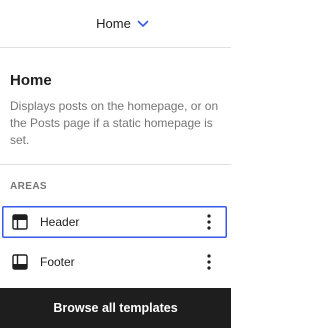  I want to click on template-switcher-bar: Home, so click(115, 24).